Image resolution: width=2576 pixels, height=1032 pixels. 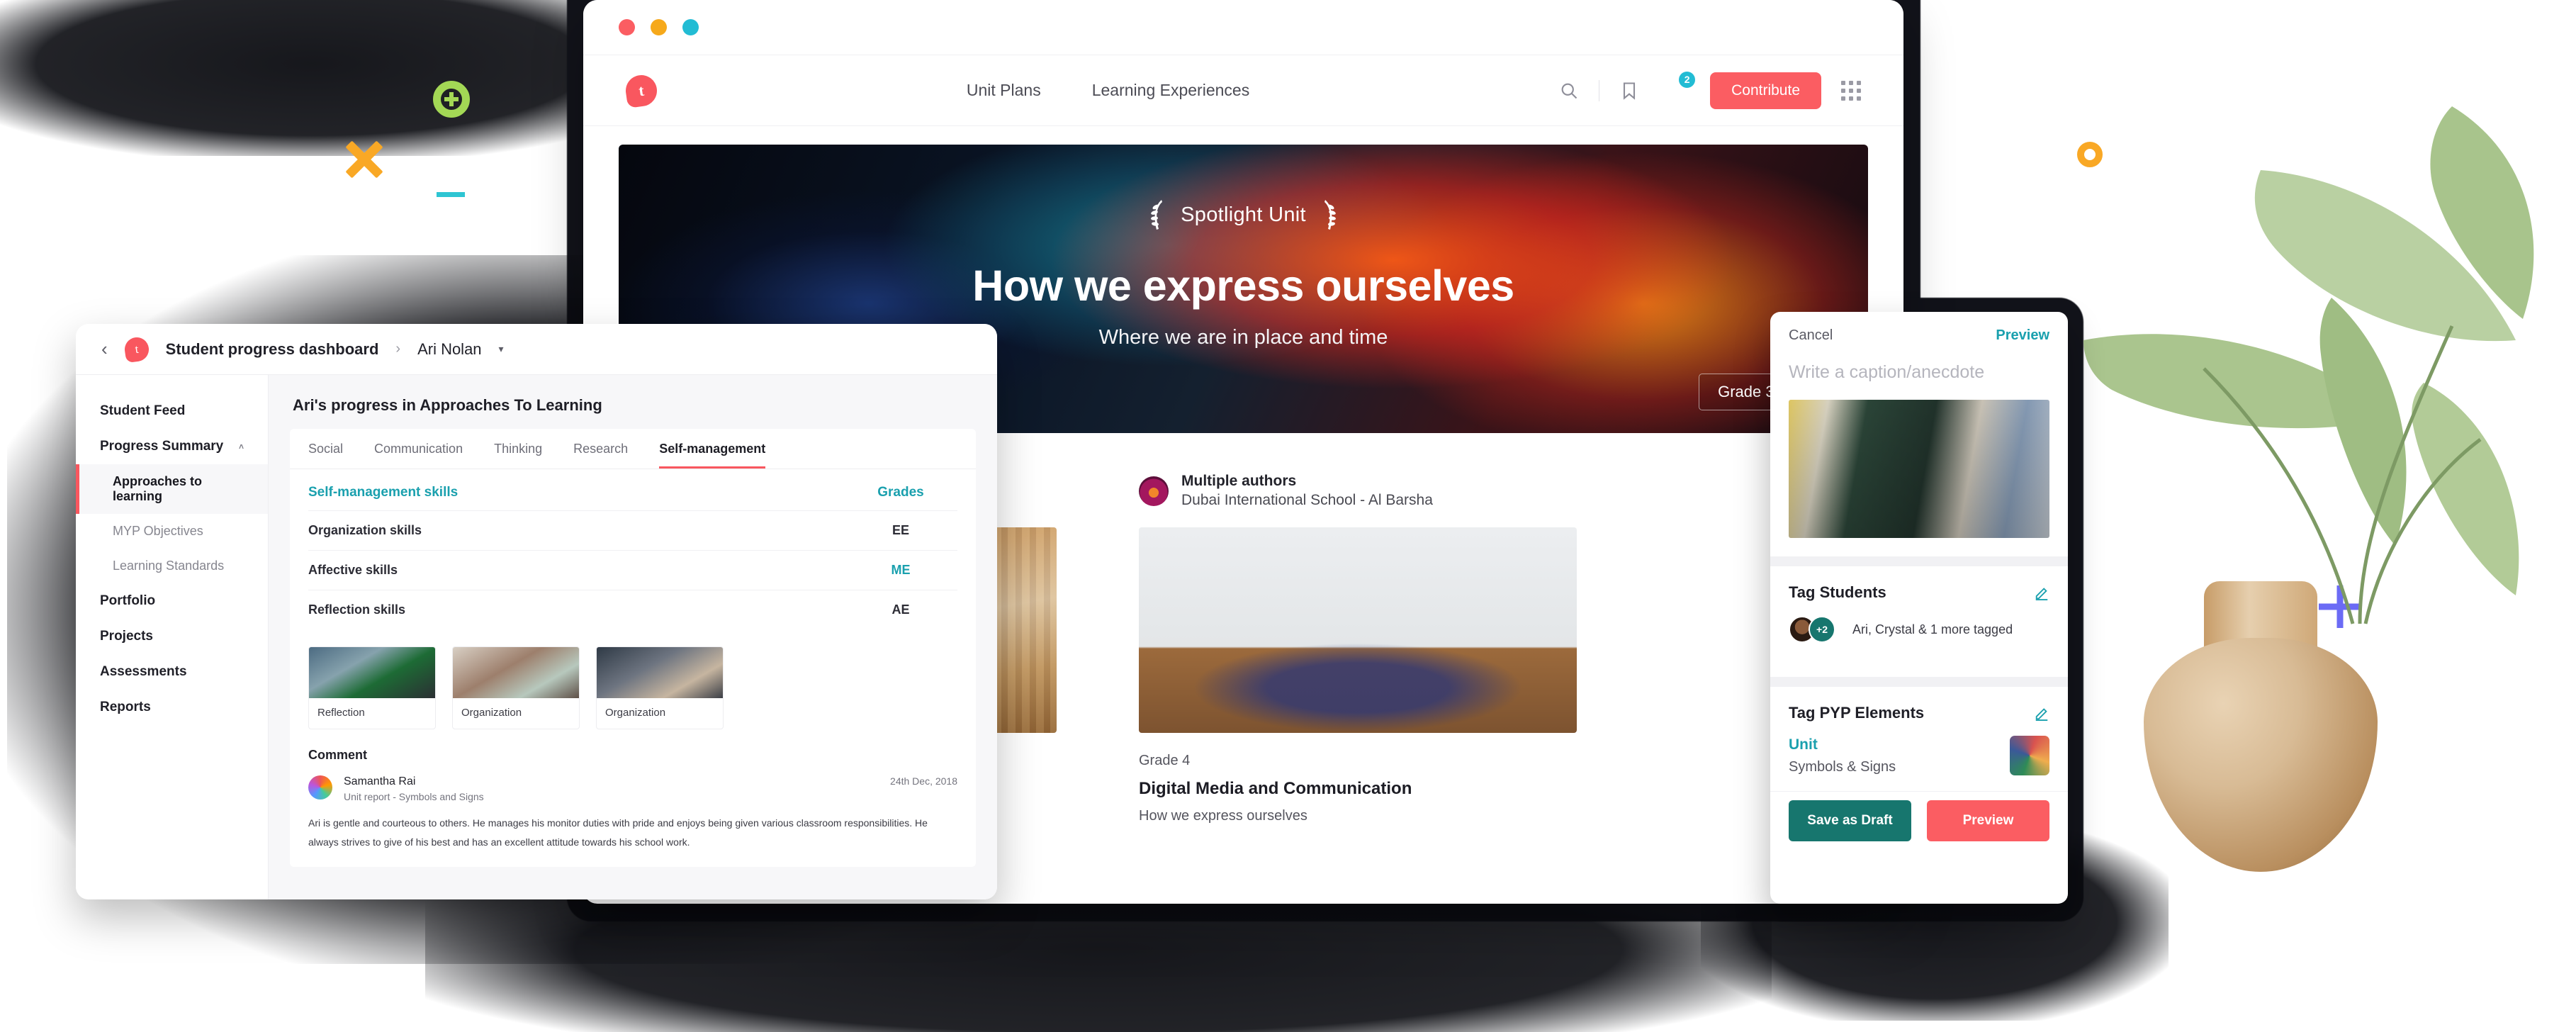 What do you see at coordinates (1803, 745) in the screenshot?
I see `pyp-element-label: Unit` at bounding box center [1803, 745].